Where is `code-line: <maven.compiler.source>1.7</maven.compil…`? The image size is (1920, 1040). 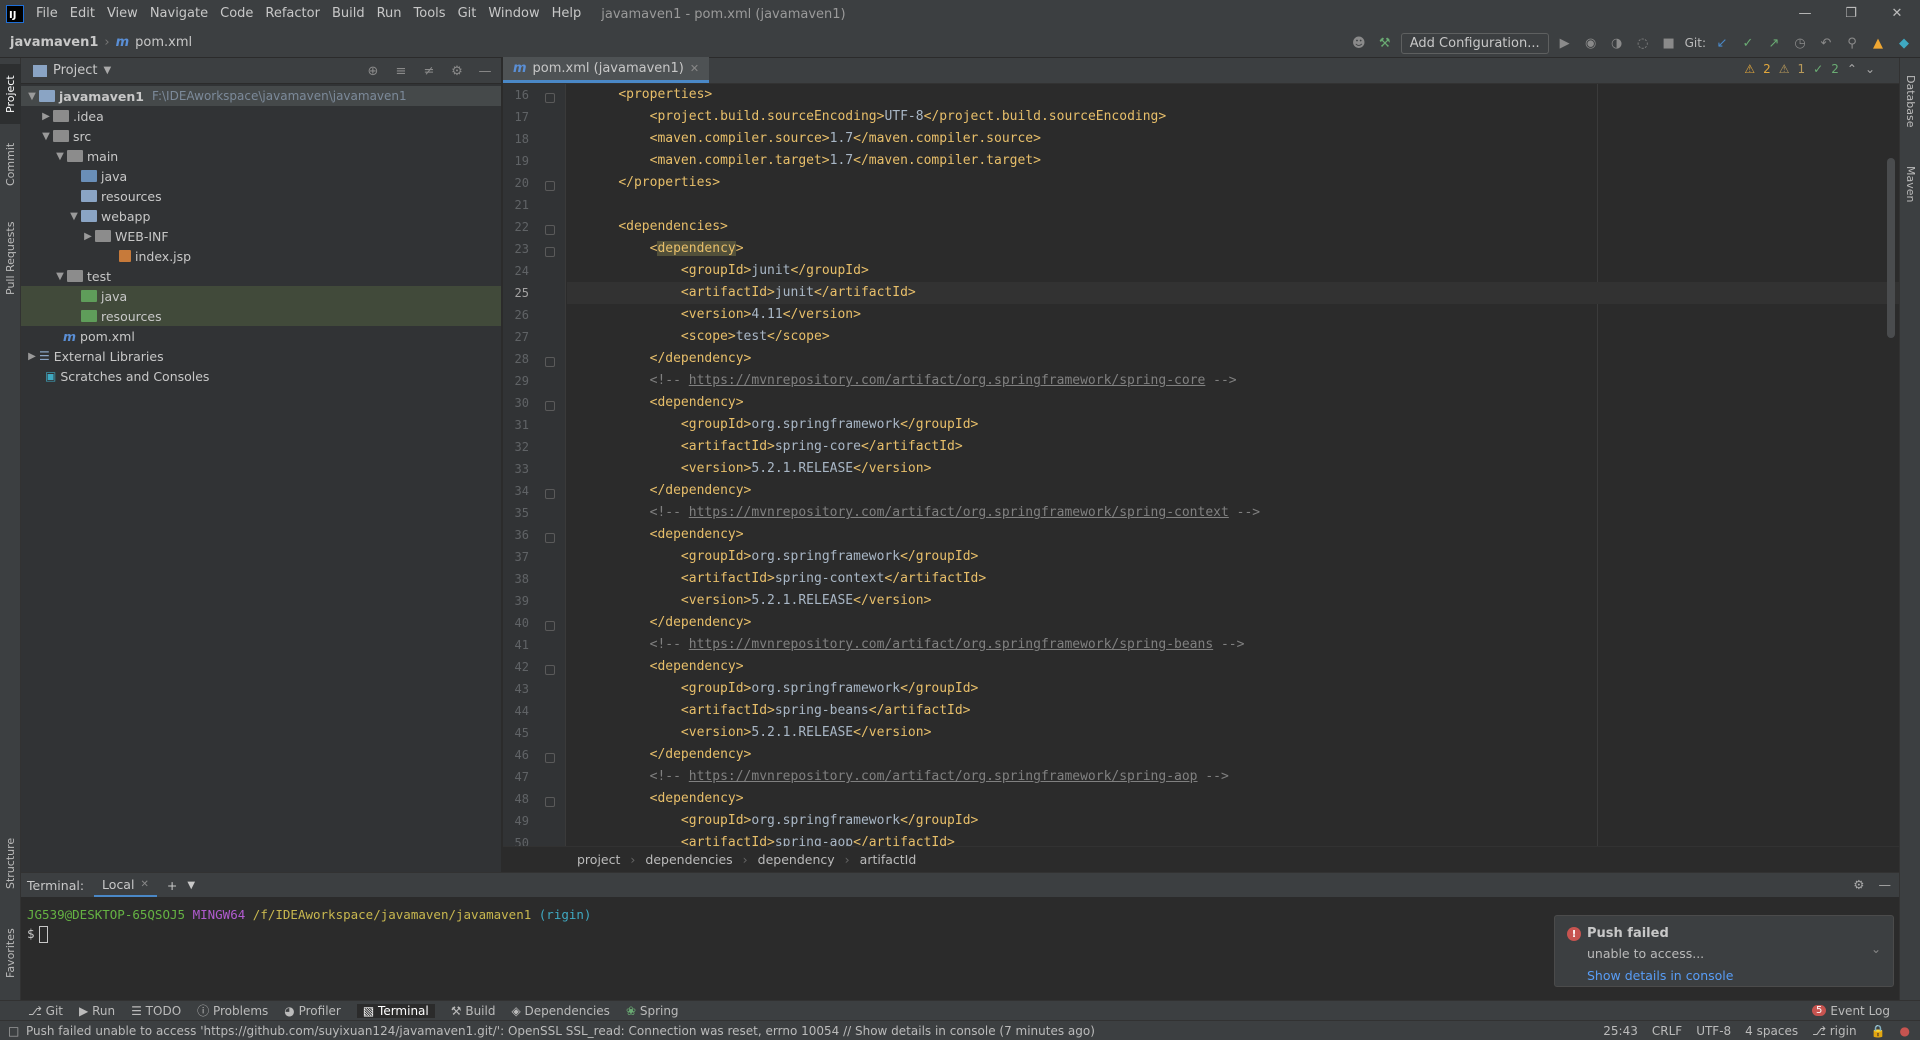
code-line: <maven.compiler.source>1.7</maven.compil… is located at coordinates (1233, 139).